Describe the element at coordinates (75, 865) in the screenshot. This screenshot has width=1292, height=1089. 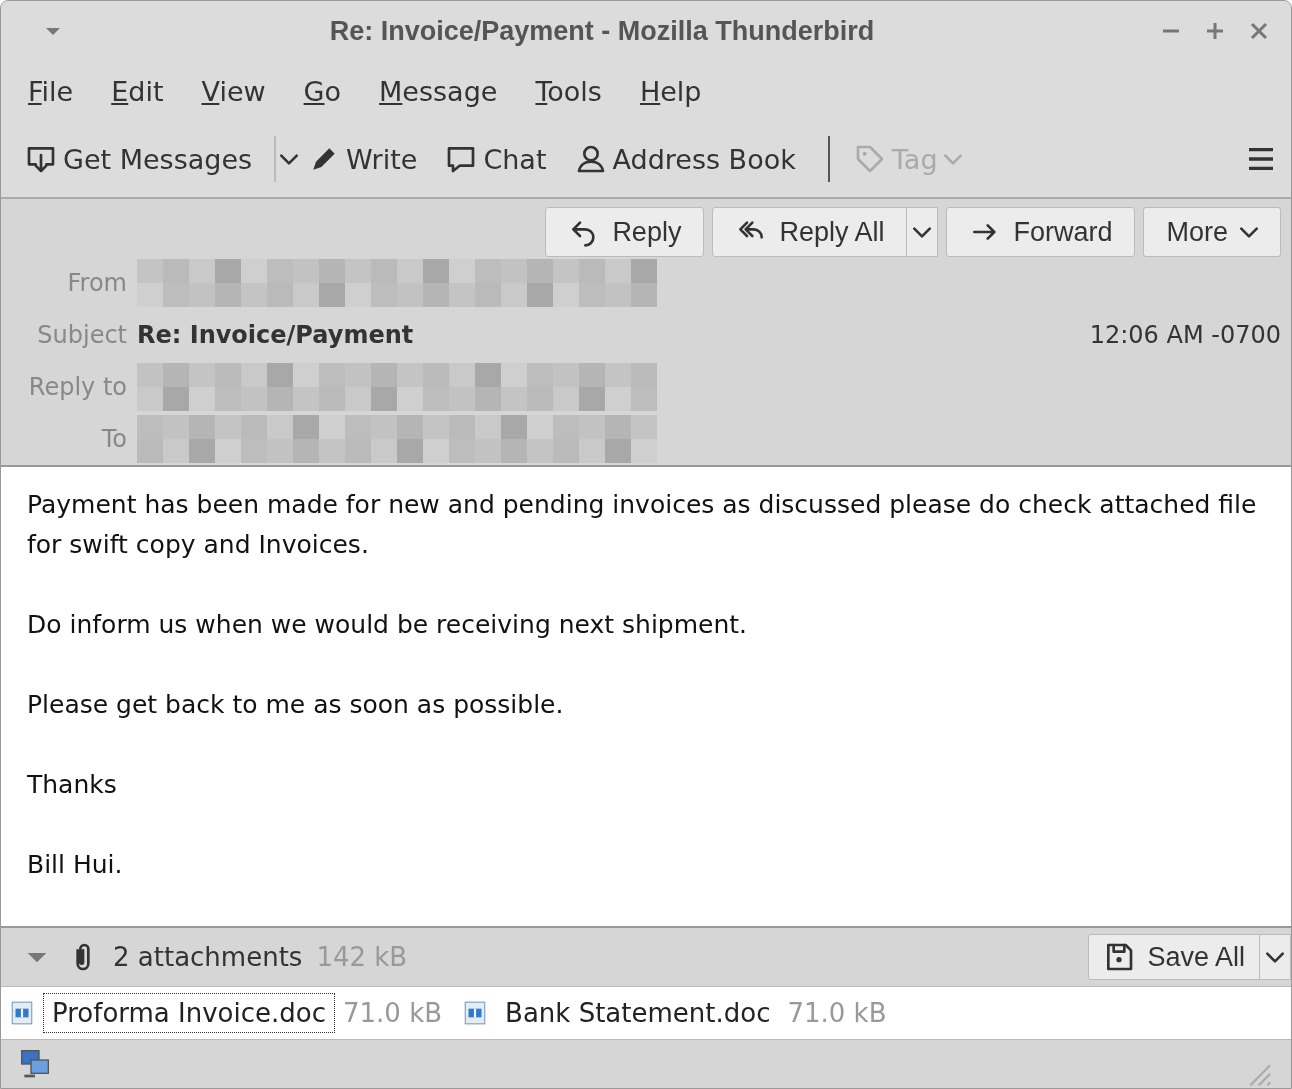
I see `body-paragraph: Bill Hui.` at that location.